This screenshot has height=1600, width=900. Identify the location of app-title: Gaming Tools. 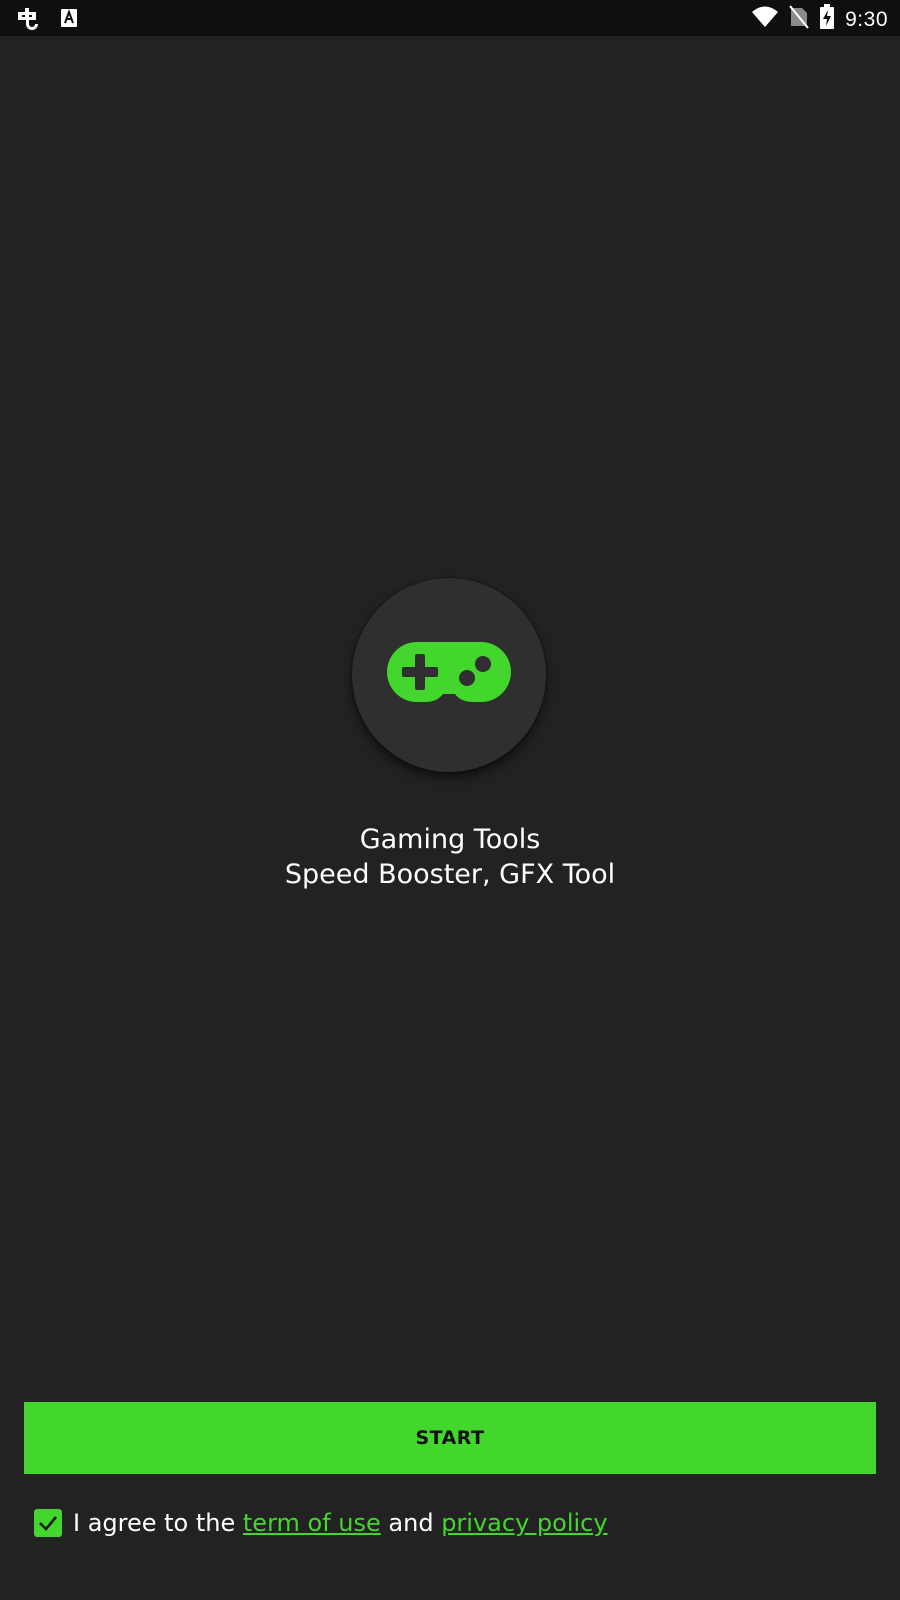
(450, 839).